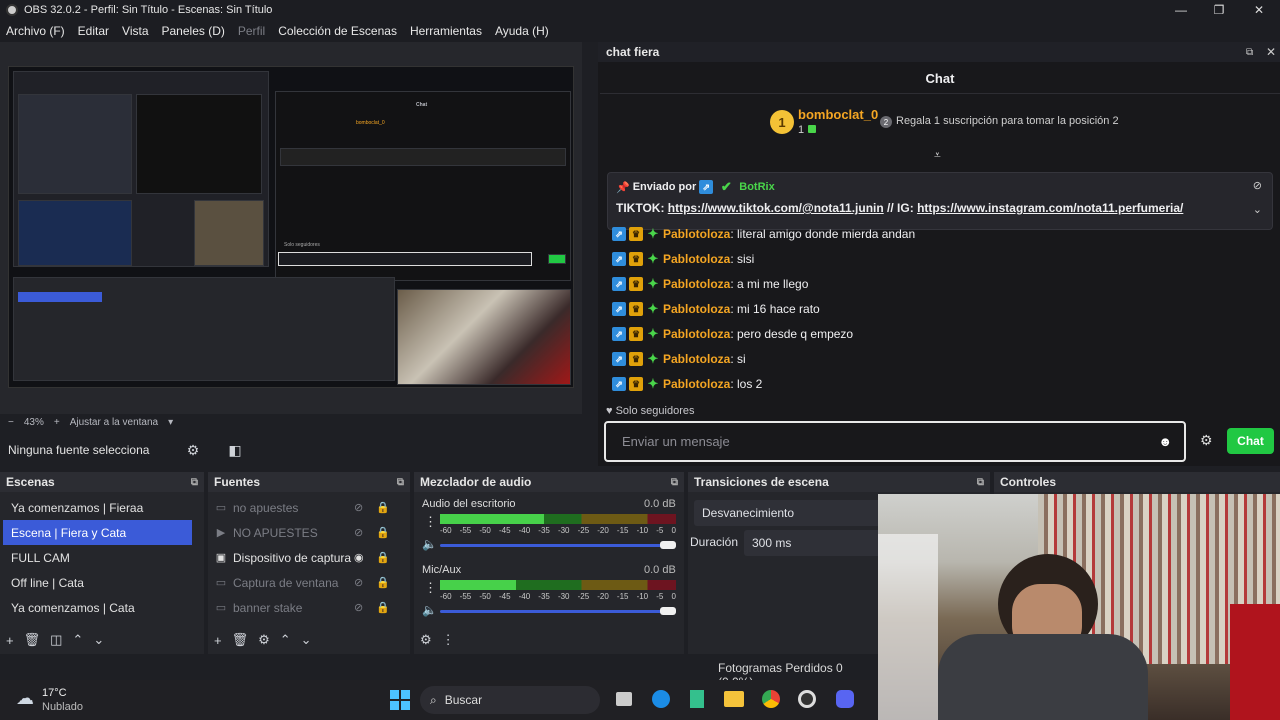 The width and height of the screenshot is (1280, 720). I want to click on menu-herramientas: Herramientas, so click(446, 31).